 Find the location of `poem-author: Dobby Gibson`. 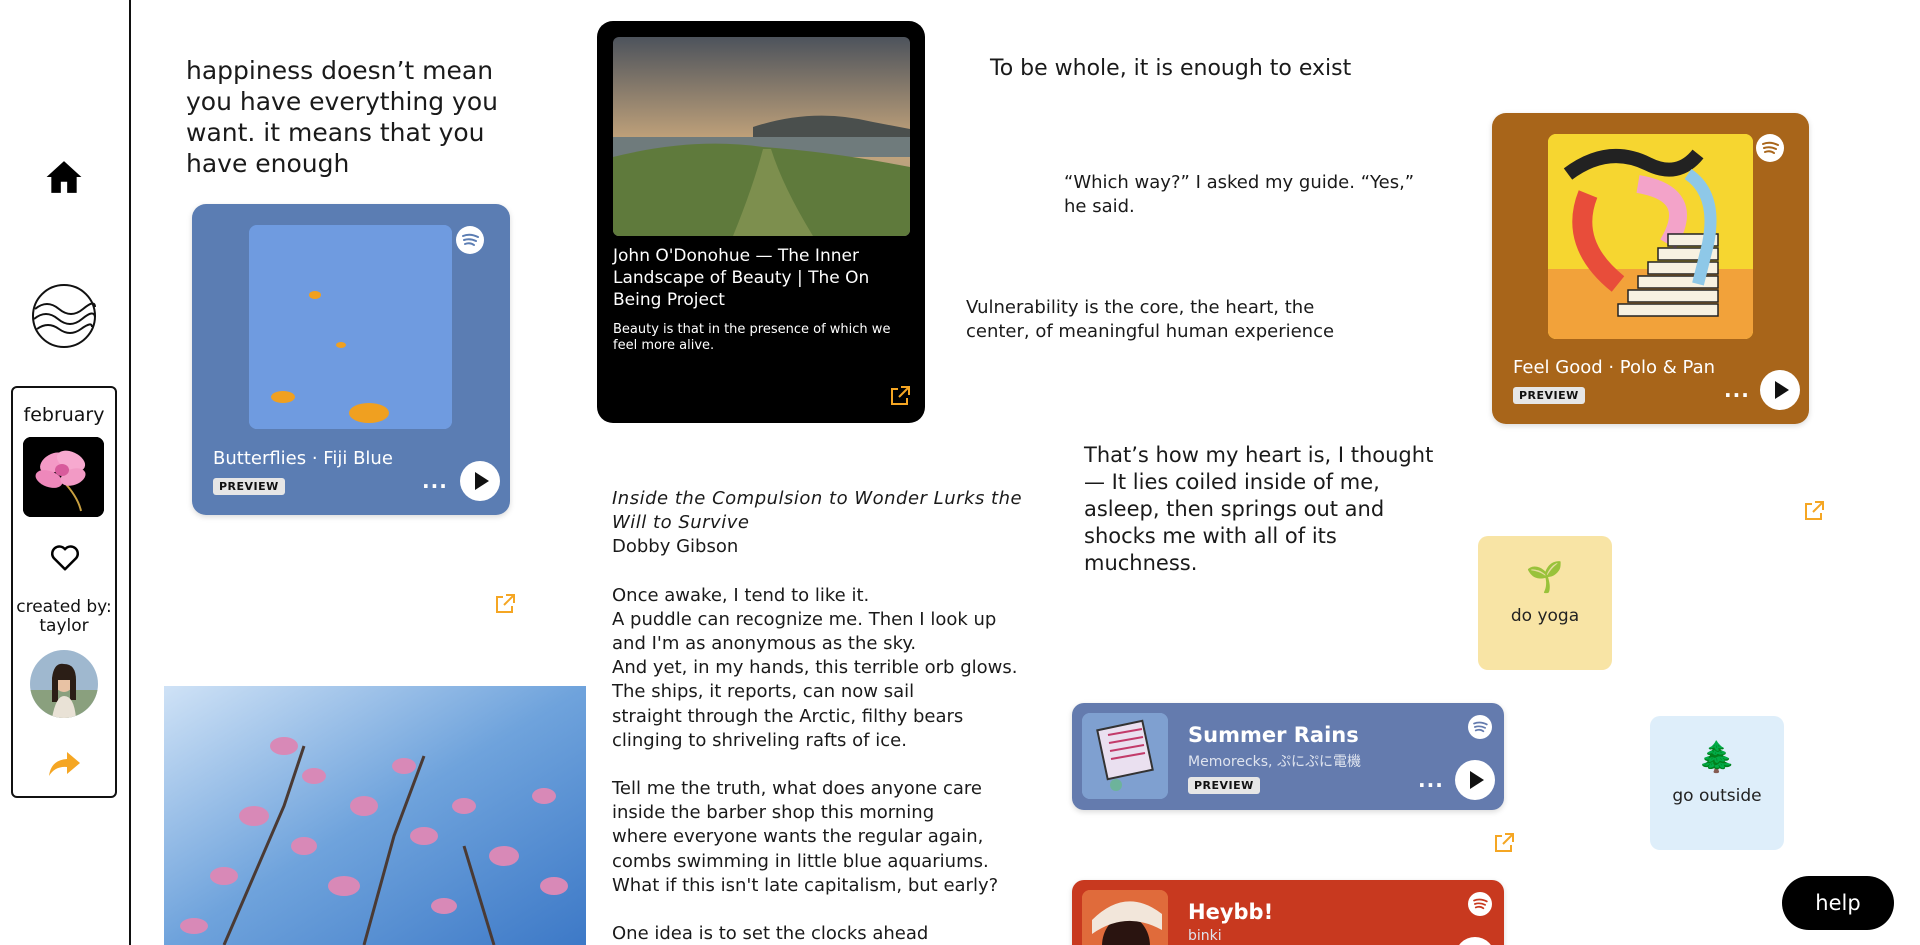

poem-author: Dobby Gibson is located at coordinates (675, 547).